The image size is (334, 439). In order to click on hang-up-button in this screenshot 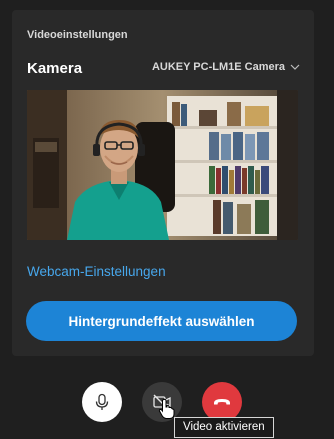, I will do `click(222, 402)`.